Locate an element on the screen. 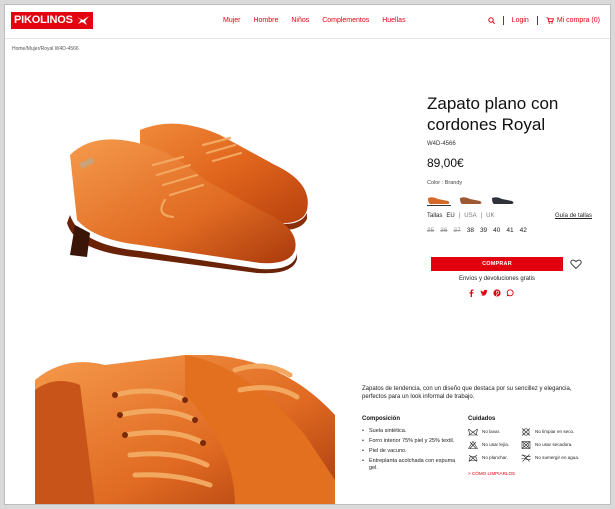 The height and width of the screenshot is (509, 615). size-unit-uk: UK is located at coordinates (490, 216).